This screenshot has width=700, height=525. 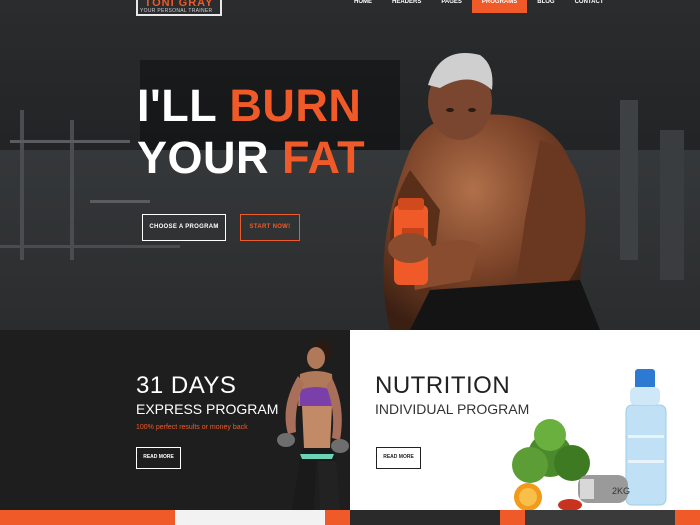 What do you see at coordinates (324, 157) in the screenshot?
I see `headline-line2-orange: FAT` at bounding box center [324, 157].